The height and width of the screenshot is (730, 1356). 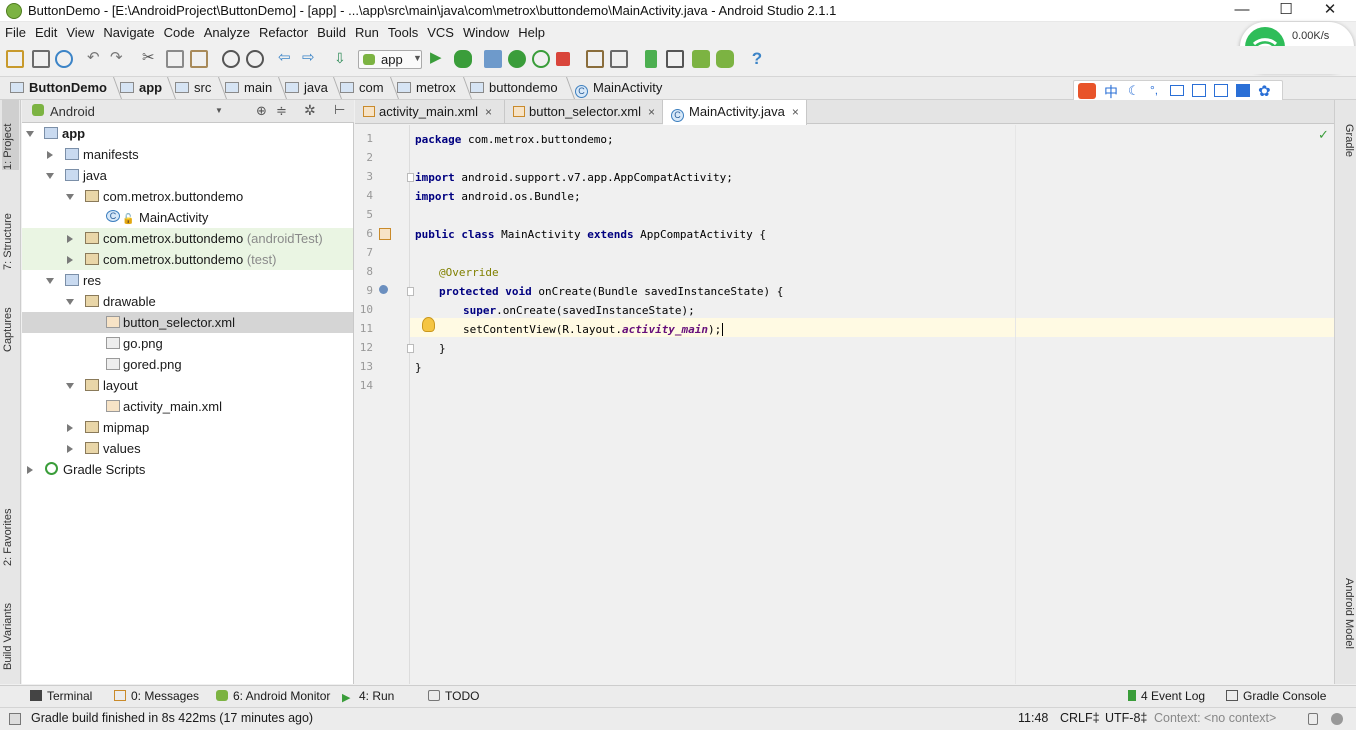 What do you see at coordinates (187, 280) in the screenshot?
I see `tree-node-res: res` at bounding box center [187, 280].